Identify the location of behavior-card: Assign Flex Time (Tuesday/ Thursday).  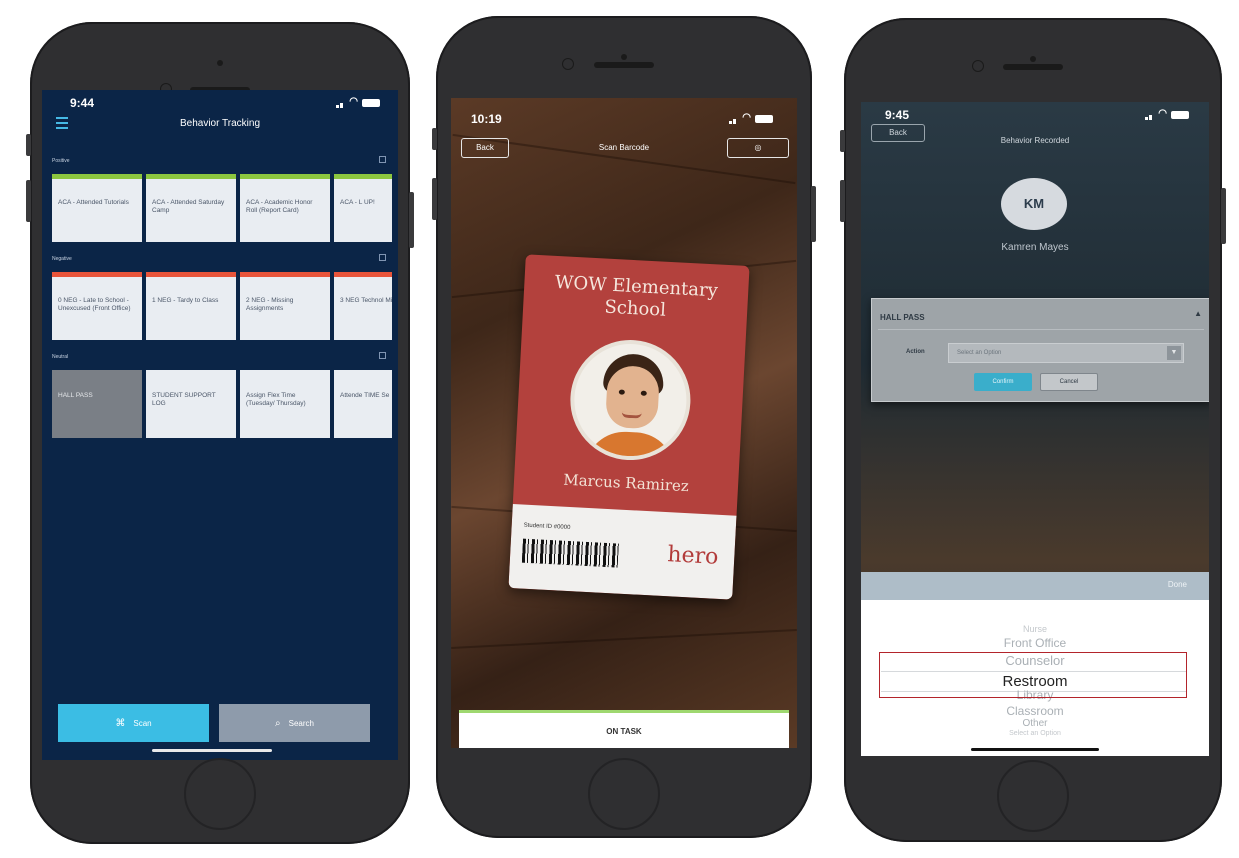
(285, 404).